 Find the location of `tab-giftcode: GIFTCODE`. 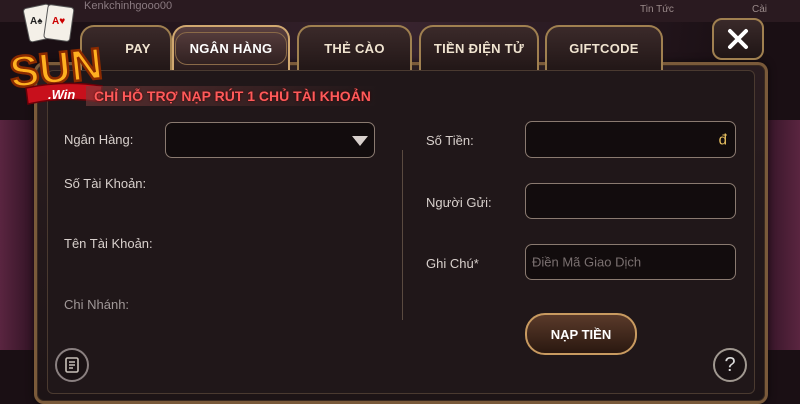

tab-giftcode: GIFTCODE is located at coordinates (604, 47).